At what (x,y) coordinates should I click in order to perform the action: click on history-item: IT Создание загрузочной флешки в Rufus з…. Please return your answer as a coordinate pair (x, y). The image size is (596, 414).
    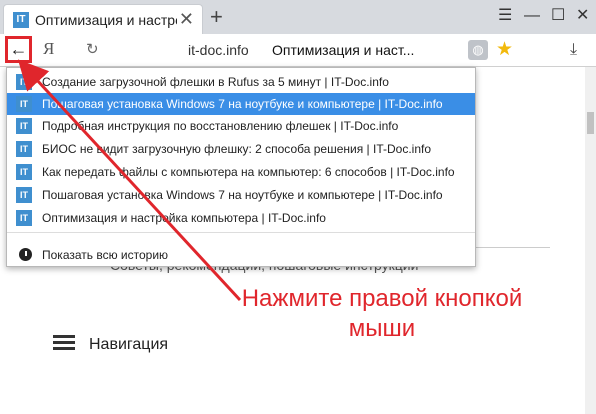
    Looking at the image, I should click on (241, 82).